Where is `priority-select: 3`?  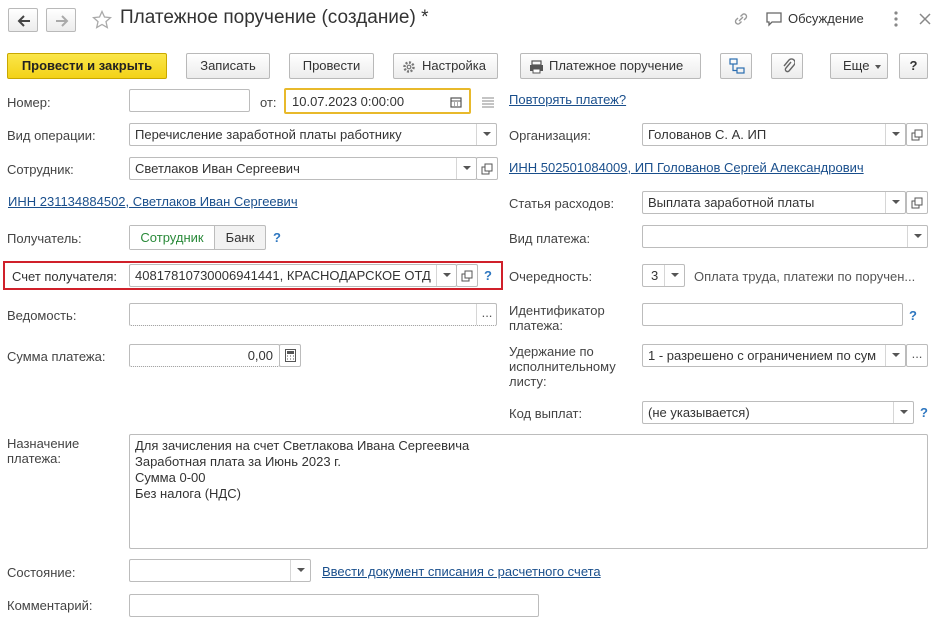 priority-select: 3 is located at coordinates (663, 275).